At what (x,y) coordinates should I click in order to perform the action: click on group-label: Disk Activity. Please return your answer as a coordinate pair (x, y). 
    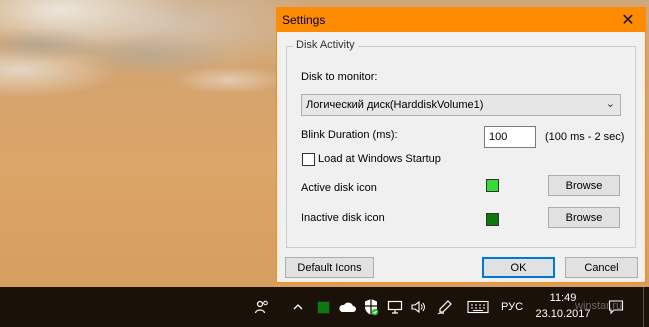
    Looking at the image, I should click on (325, 45).